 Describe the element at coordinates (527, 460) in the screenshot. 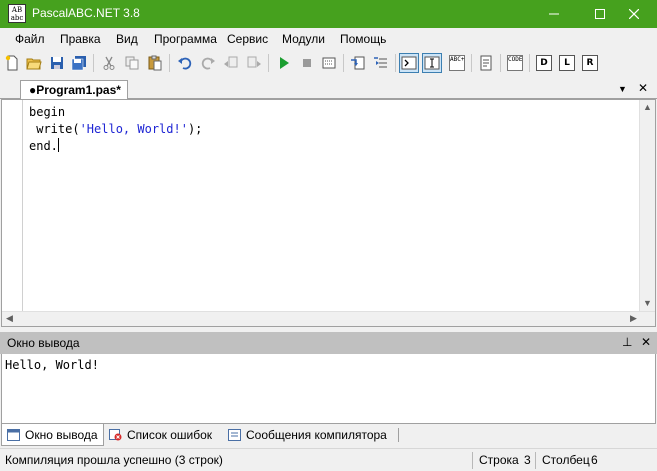

I see `line-value: 3` at that location.